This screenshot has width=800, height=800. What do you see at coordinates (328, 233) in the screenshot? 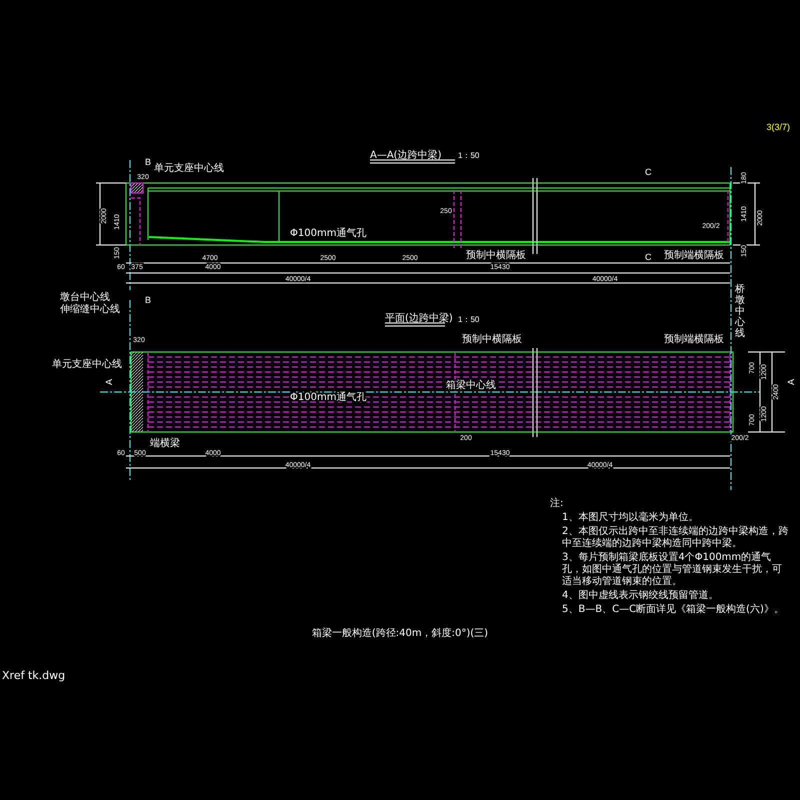
I see `leader-label: Φ100mm通气孔` at bounding box center [328, 233].